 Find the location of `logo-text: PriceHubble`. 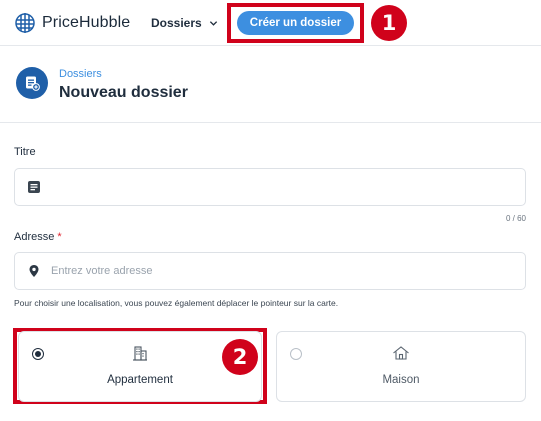

logo-text: PriceHubble is located at coordinates (86, 22).